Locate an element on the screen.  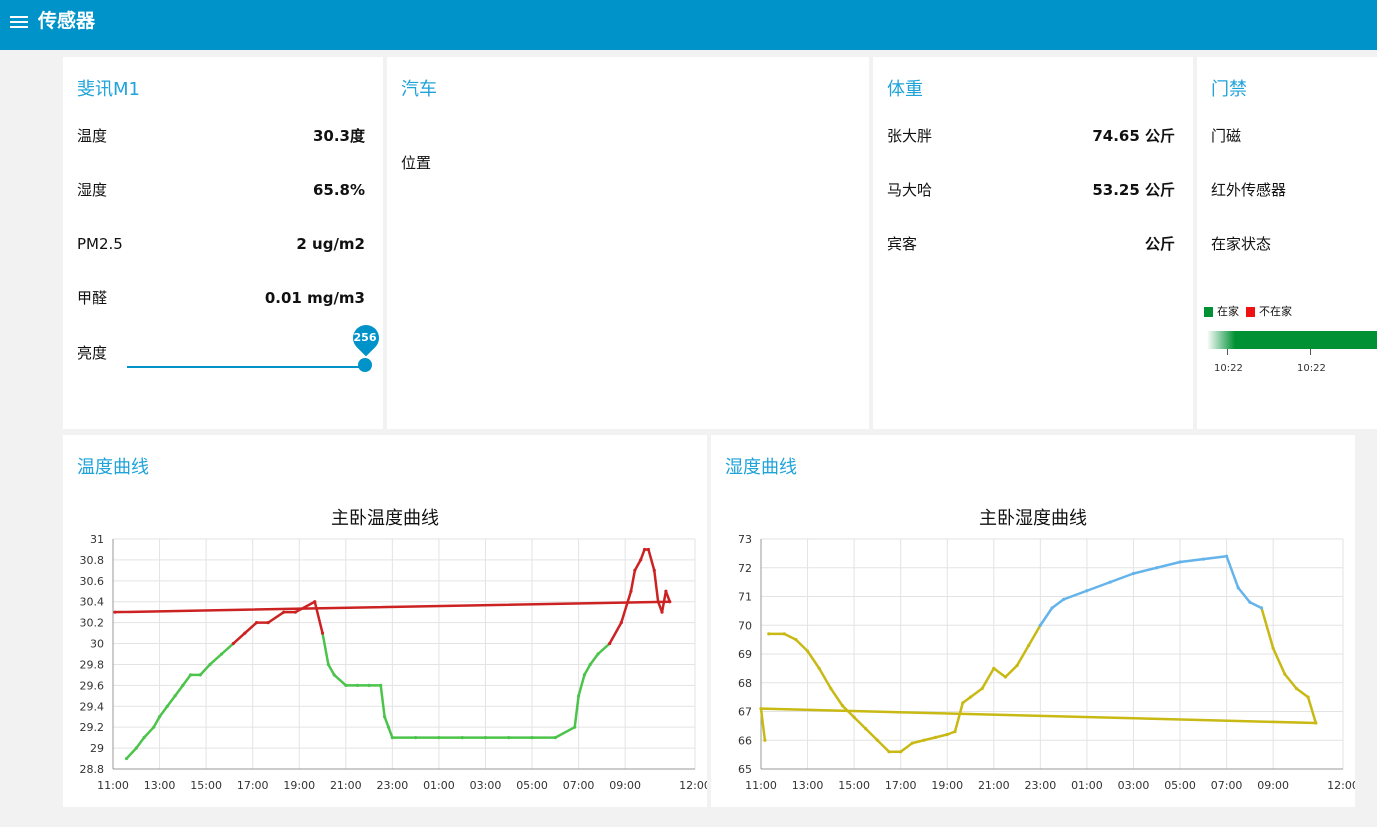
pm25-row: PM2.5 2 ug/m2 is located at coordinates (221, 244).